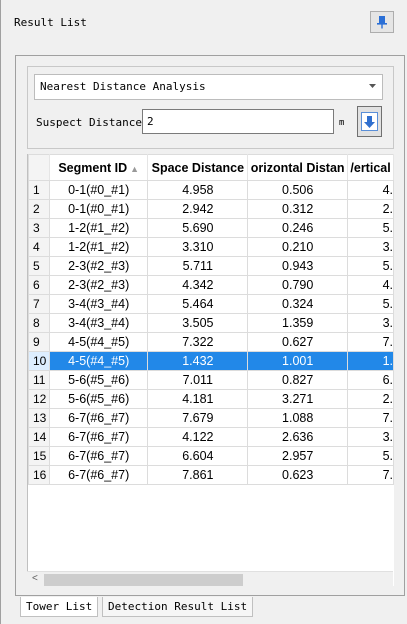 This screenshot has height=624, width=407. What do you see at coordinates (298, 190) in the screenshot?
I see `cell-horizontal-distance: 0.506` at bounding box center [298, 190].